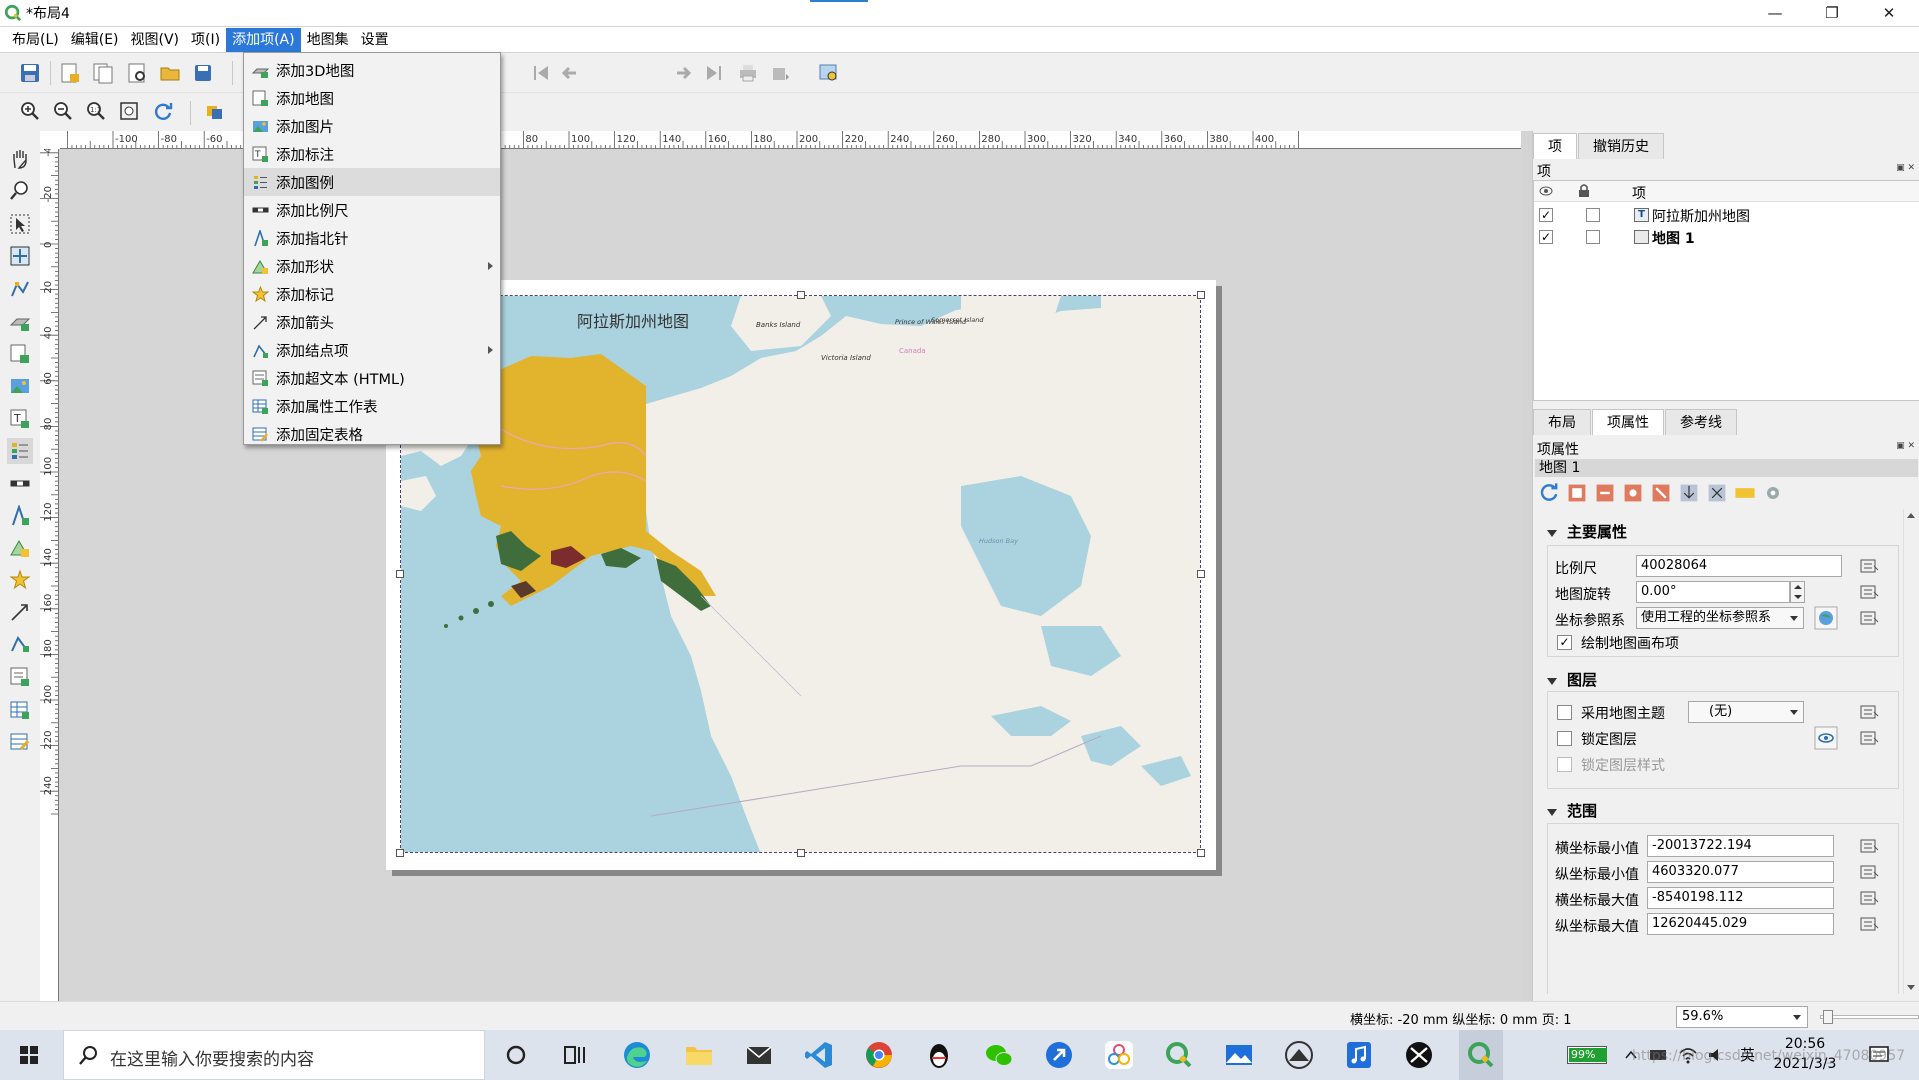  Describe the element at coordinates (372, 406) in the screenshot. I see `menu-item-attribute-table: 添加属性工作表` at that location.